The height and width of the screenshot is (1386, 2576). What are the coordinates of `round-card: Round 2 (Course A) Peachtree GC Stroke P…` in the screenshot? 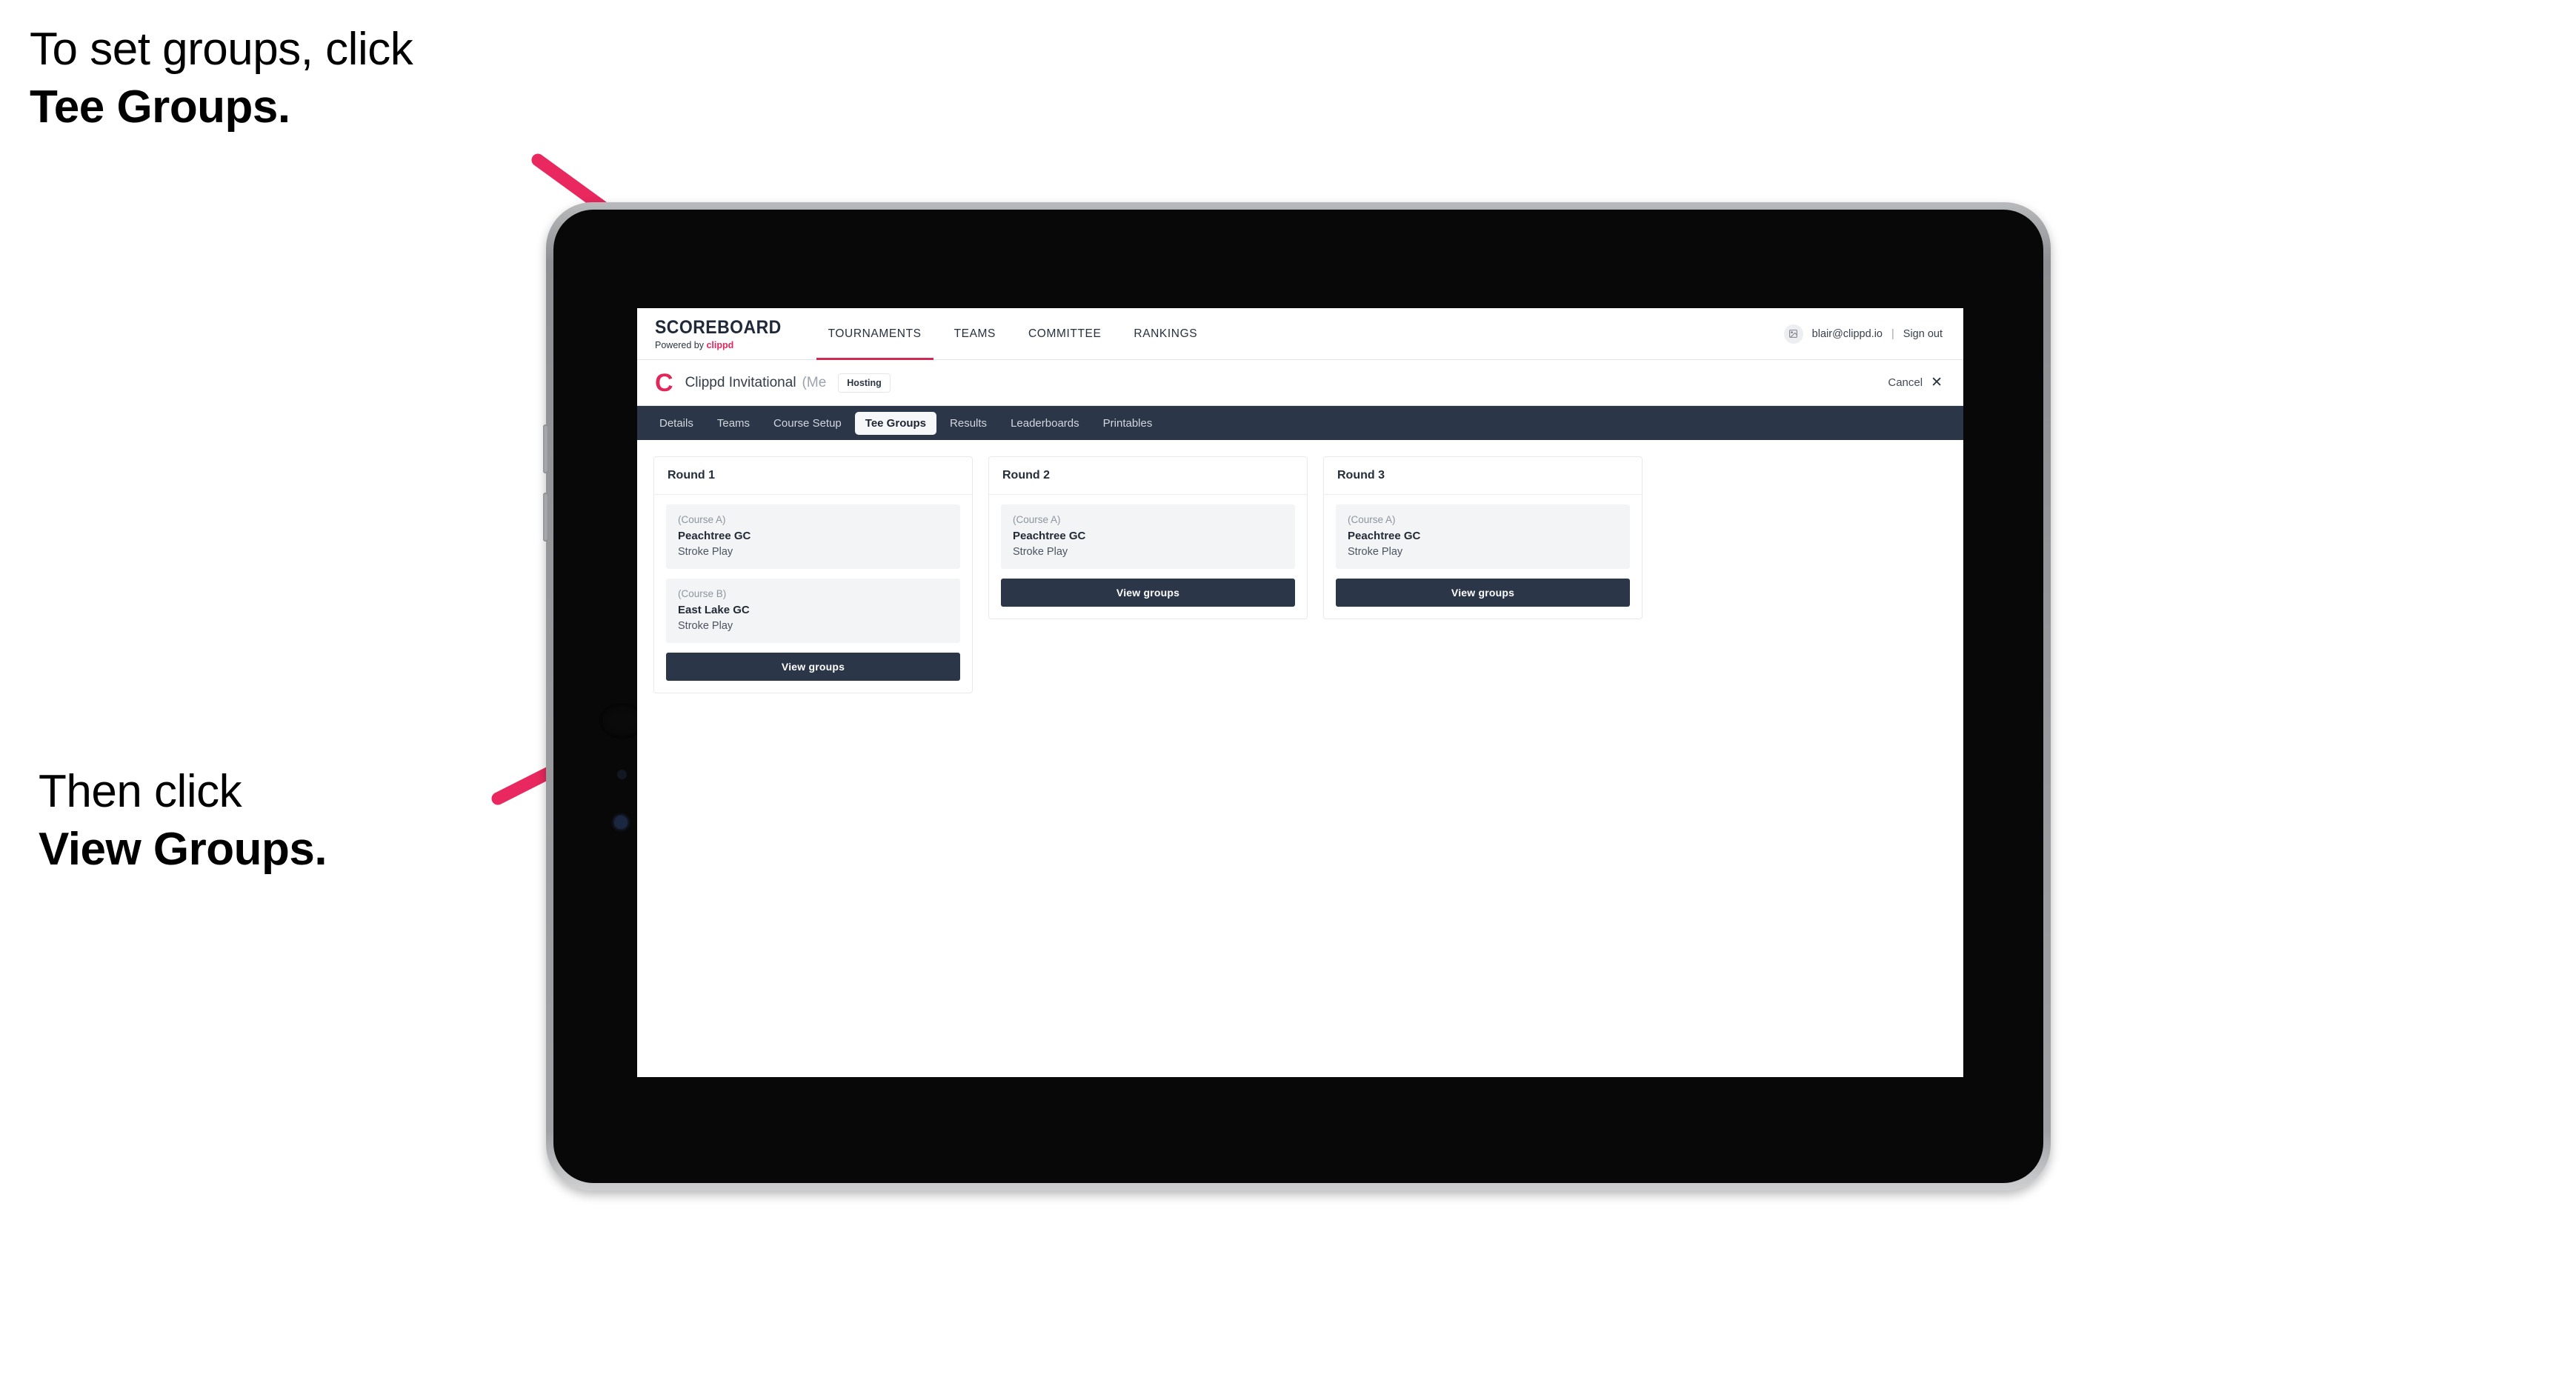 It's located at (1148, 537).